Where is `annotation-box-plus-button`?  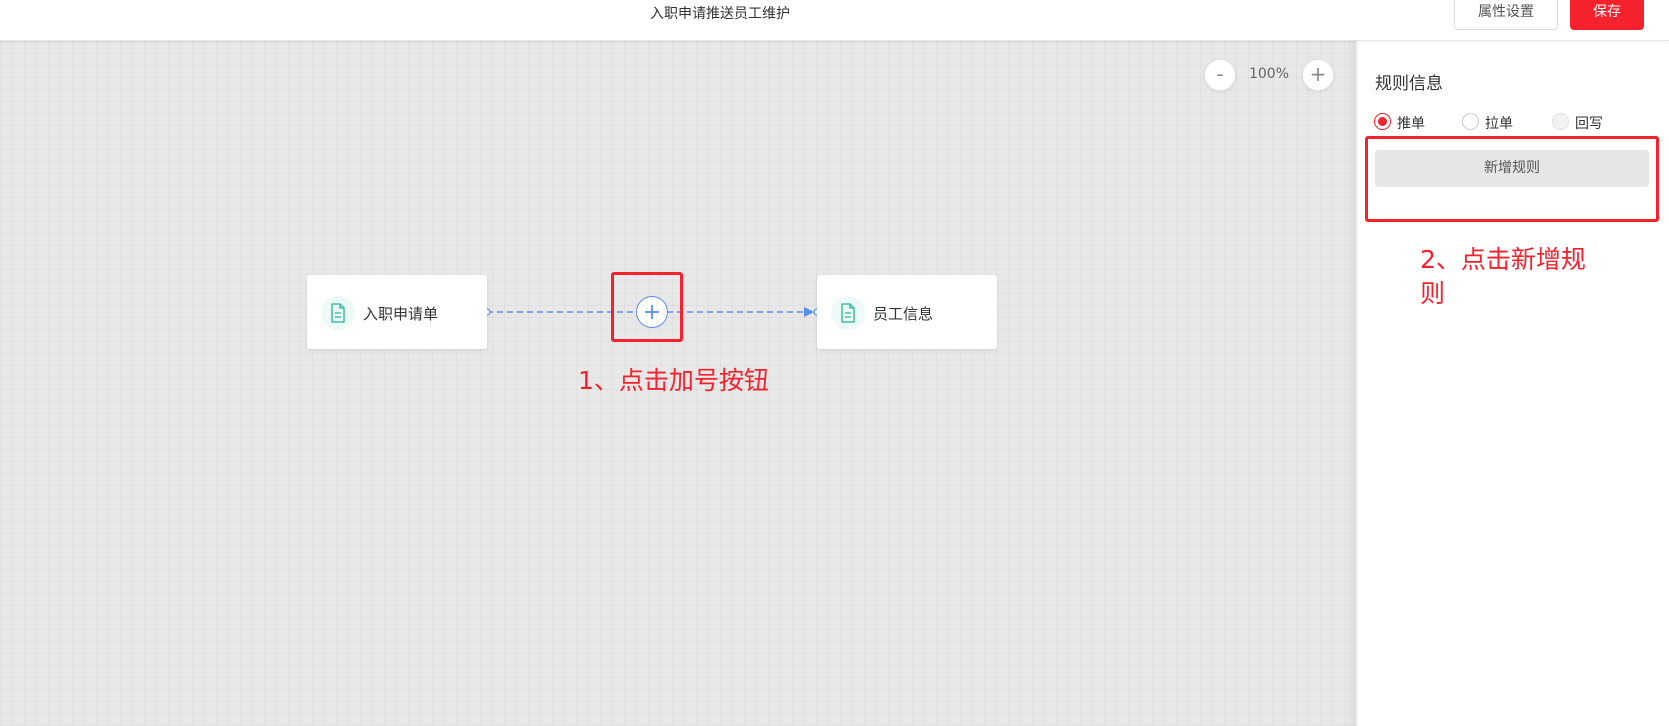
annotation-box-plus-button is located at coordinates (647, 307).